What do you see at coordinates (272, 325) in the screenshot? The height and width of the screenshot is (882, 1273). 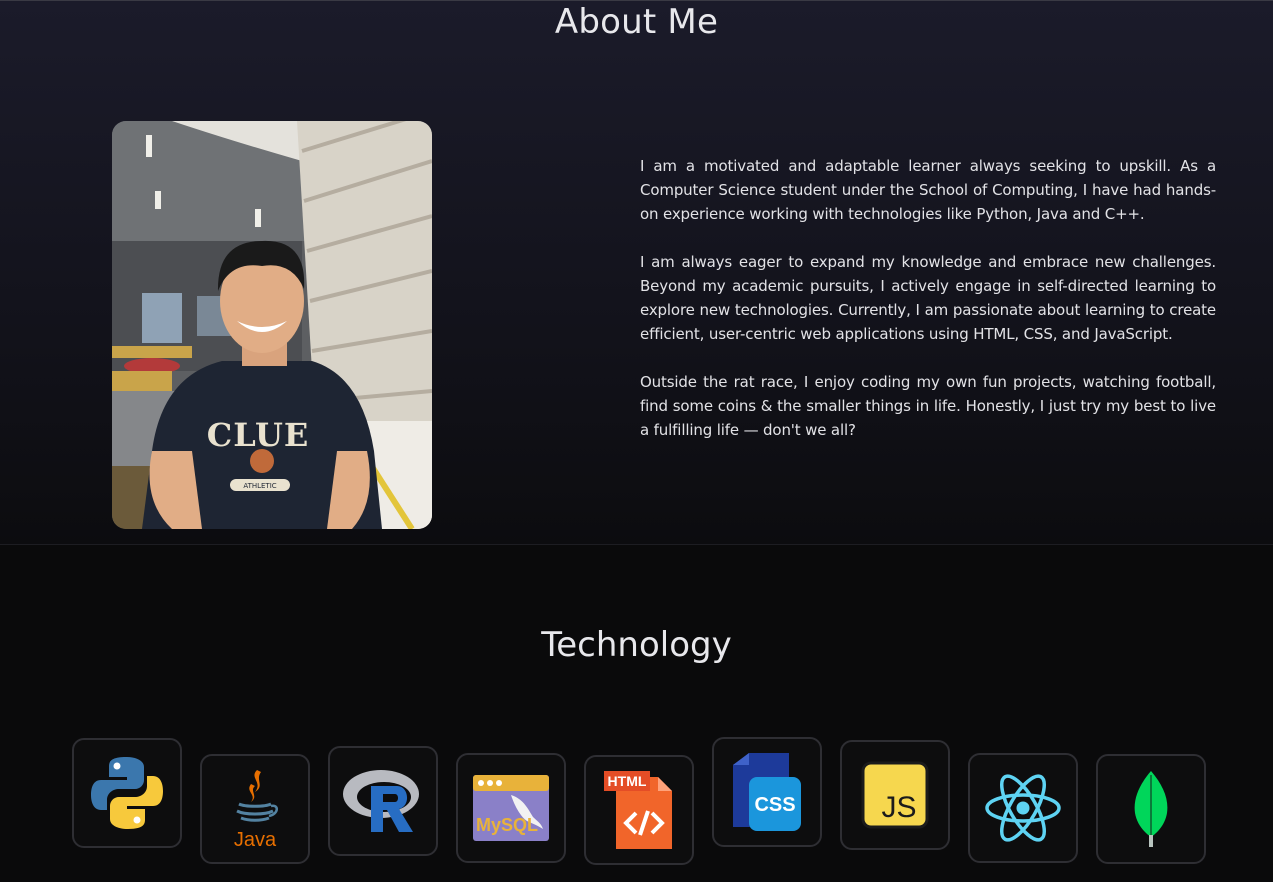 I see `profile-photo: CLUE ATHLETIC` at bounding box center [272, 325].